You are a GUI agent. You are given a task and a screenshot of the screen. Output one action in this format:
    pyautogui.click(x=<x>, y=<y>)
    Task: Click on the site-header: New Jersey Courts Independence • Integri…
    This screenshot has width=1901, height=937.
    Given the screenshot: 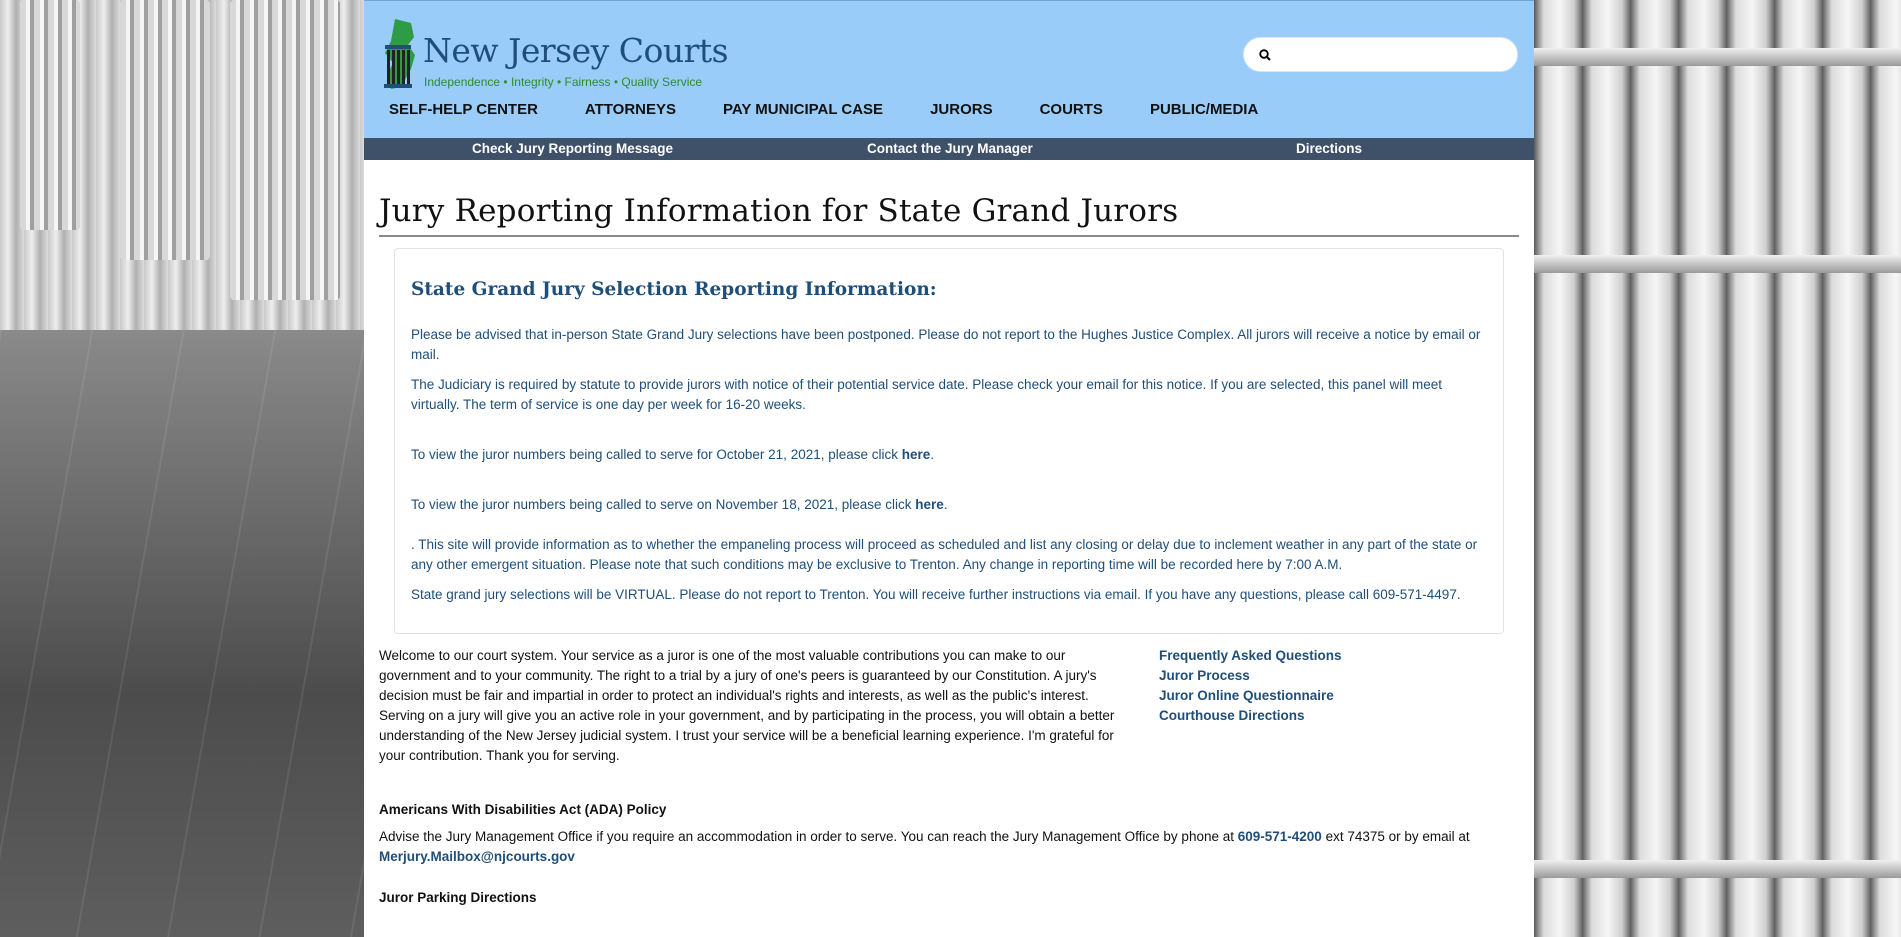 What is the action you would take?
    pyautogui.click(x=949, y=69)
    